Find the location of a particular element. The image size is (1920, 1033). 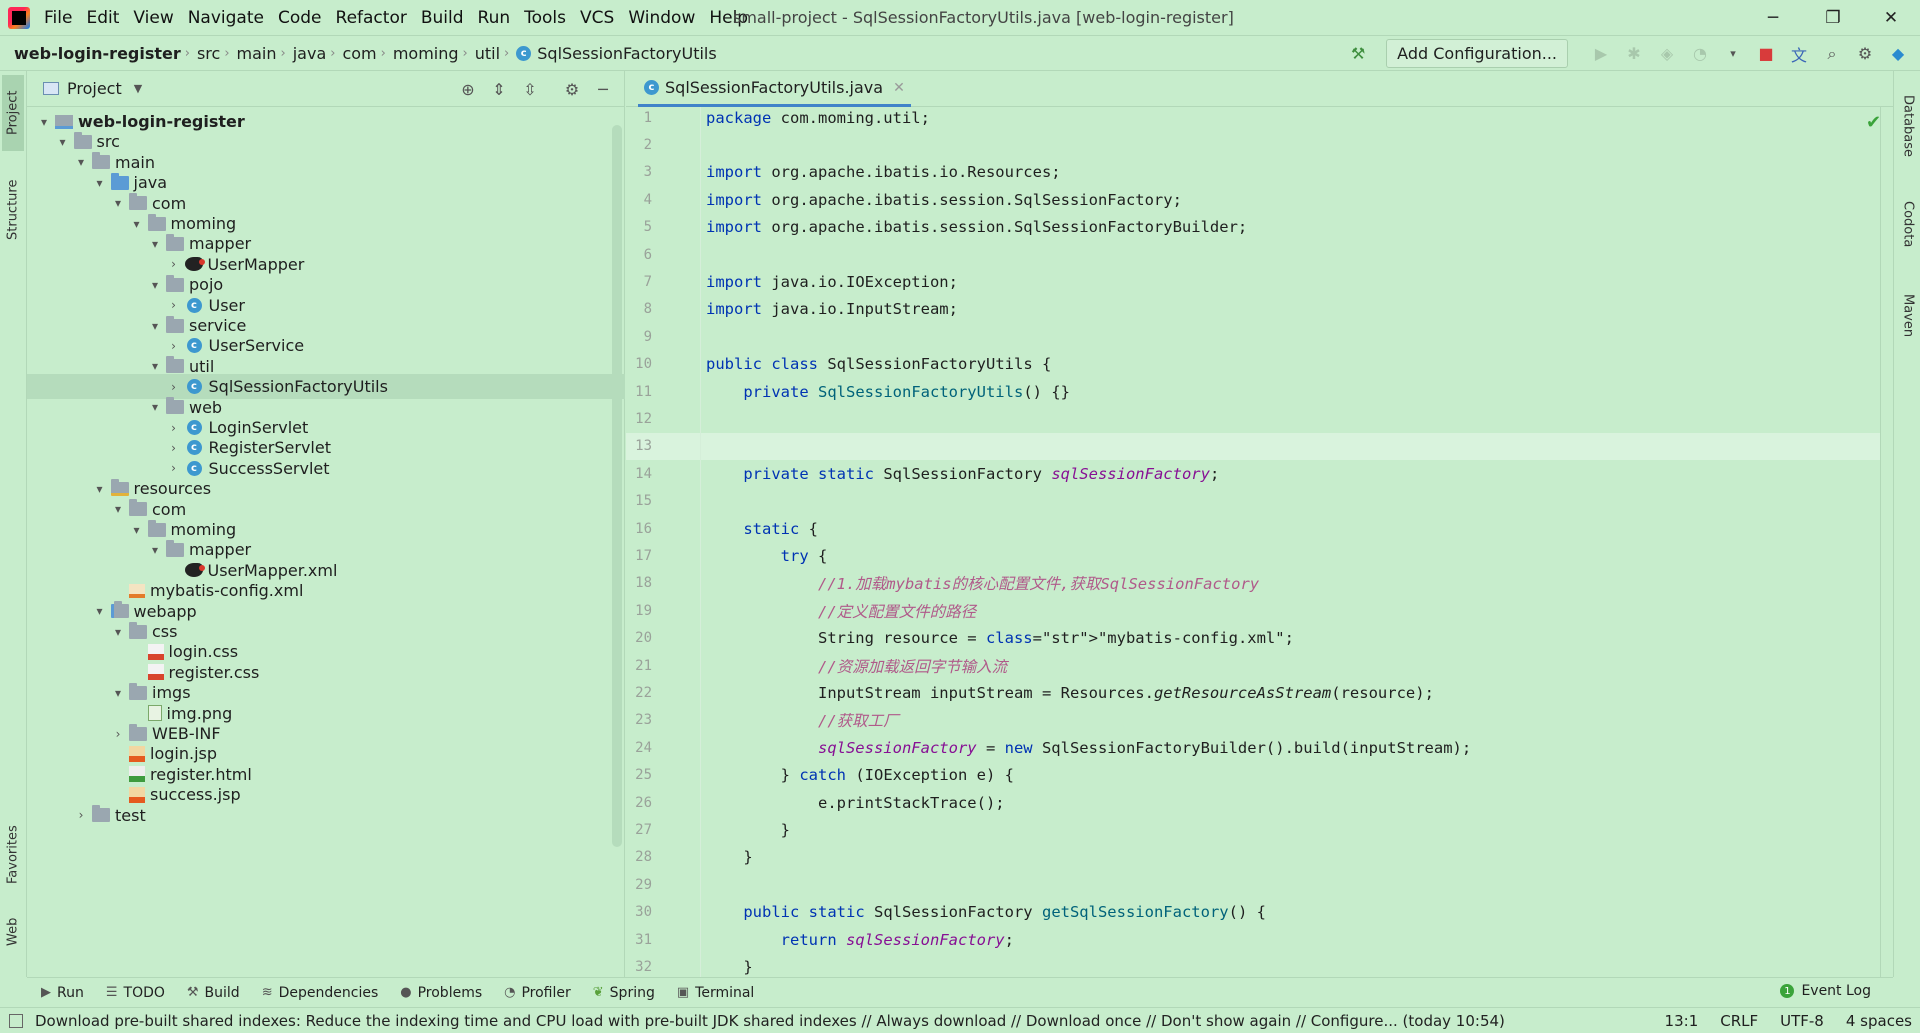

breadcrumb-item: src is located at coordinates (208, 53).